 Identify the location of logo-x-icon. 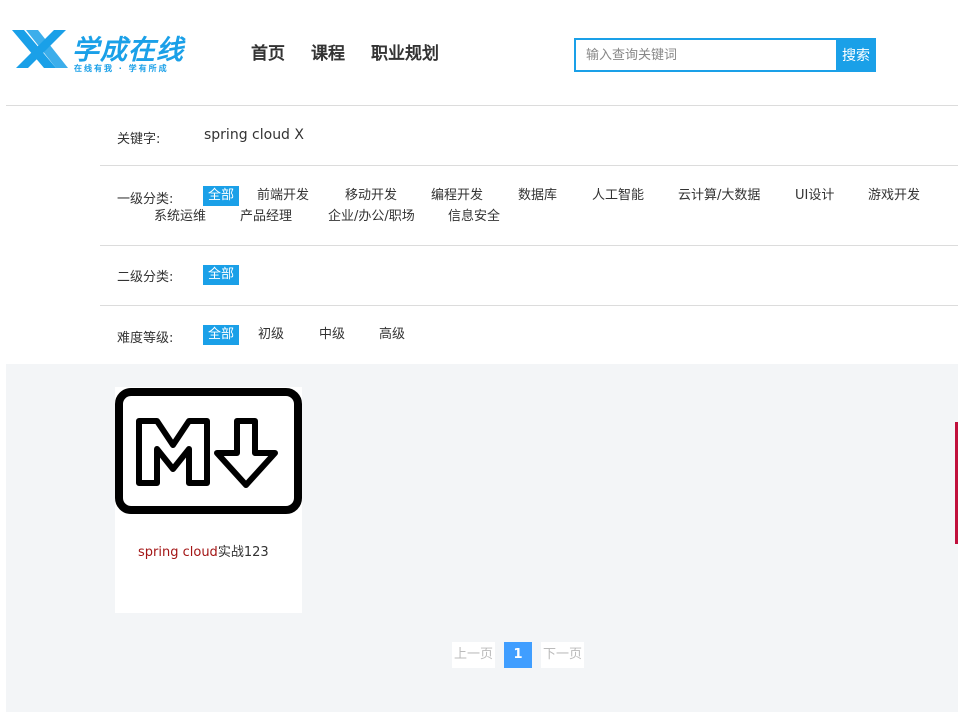
(40, 49).